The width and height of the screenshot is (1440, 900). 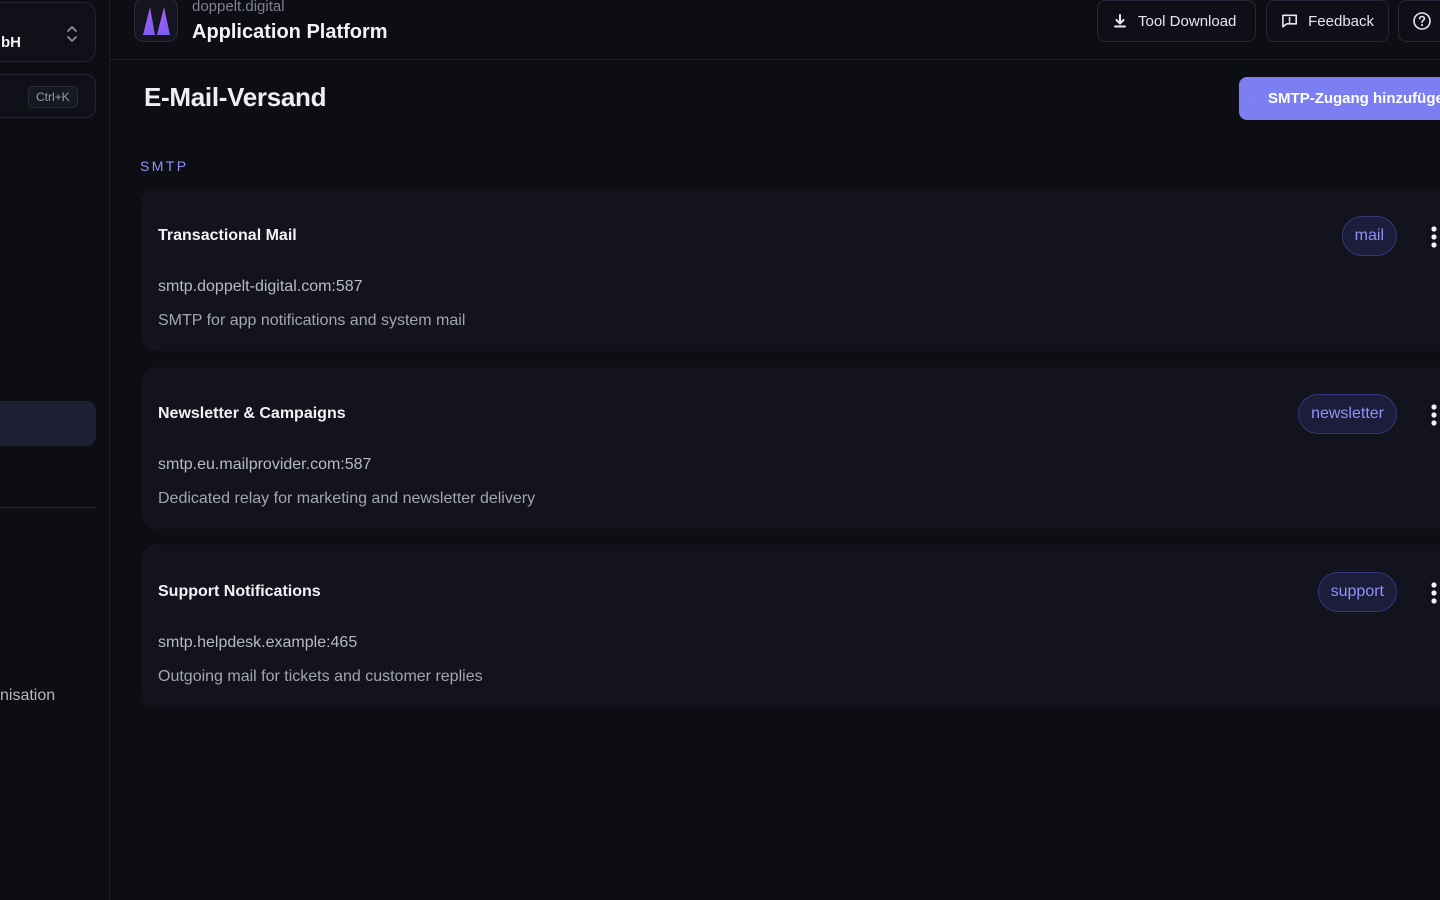 What do you see at coordinates (290, 32) in the screenshot?
I see `brand-title: Application Platform` at bounding box center [290, 32].